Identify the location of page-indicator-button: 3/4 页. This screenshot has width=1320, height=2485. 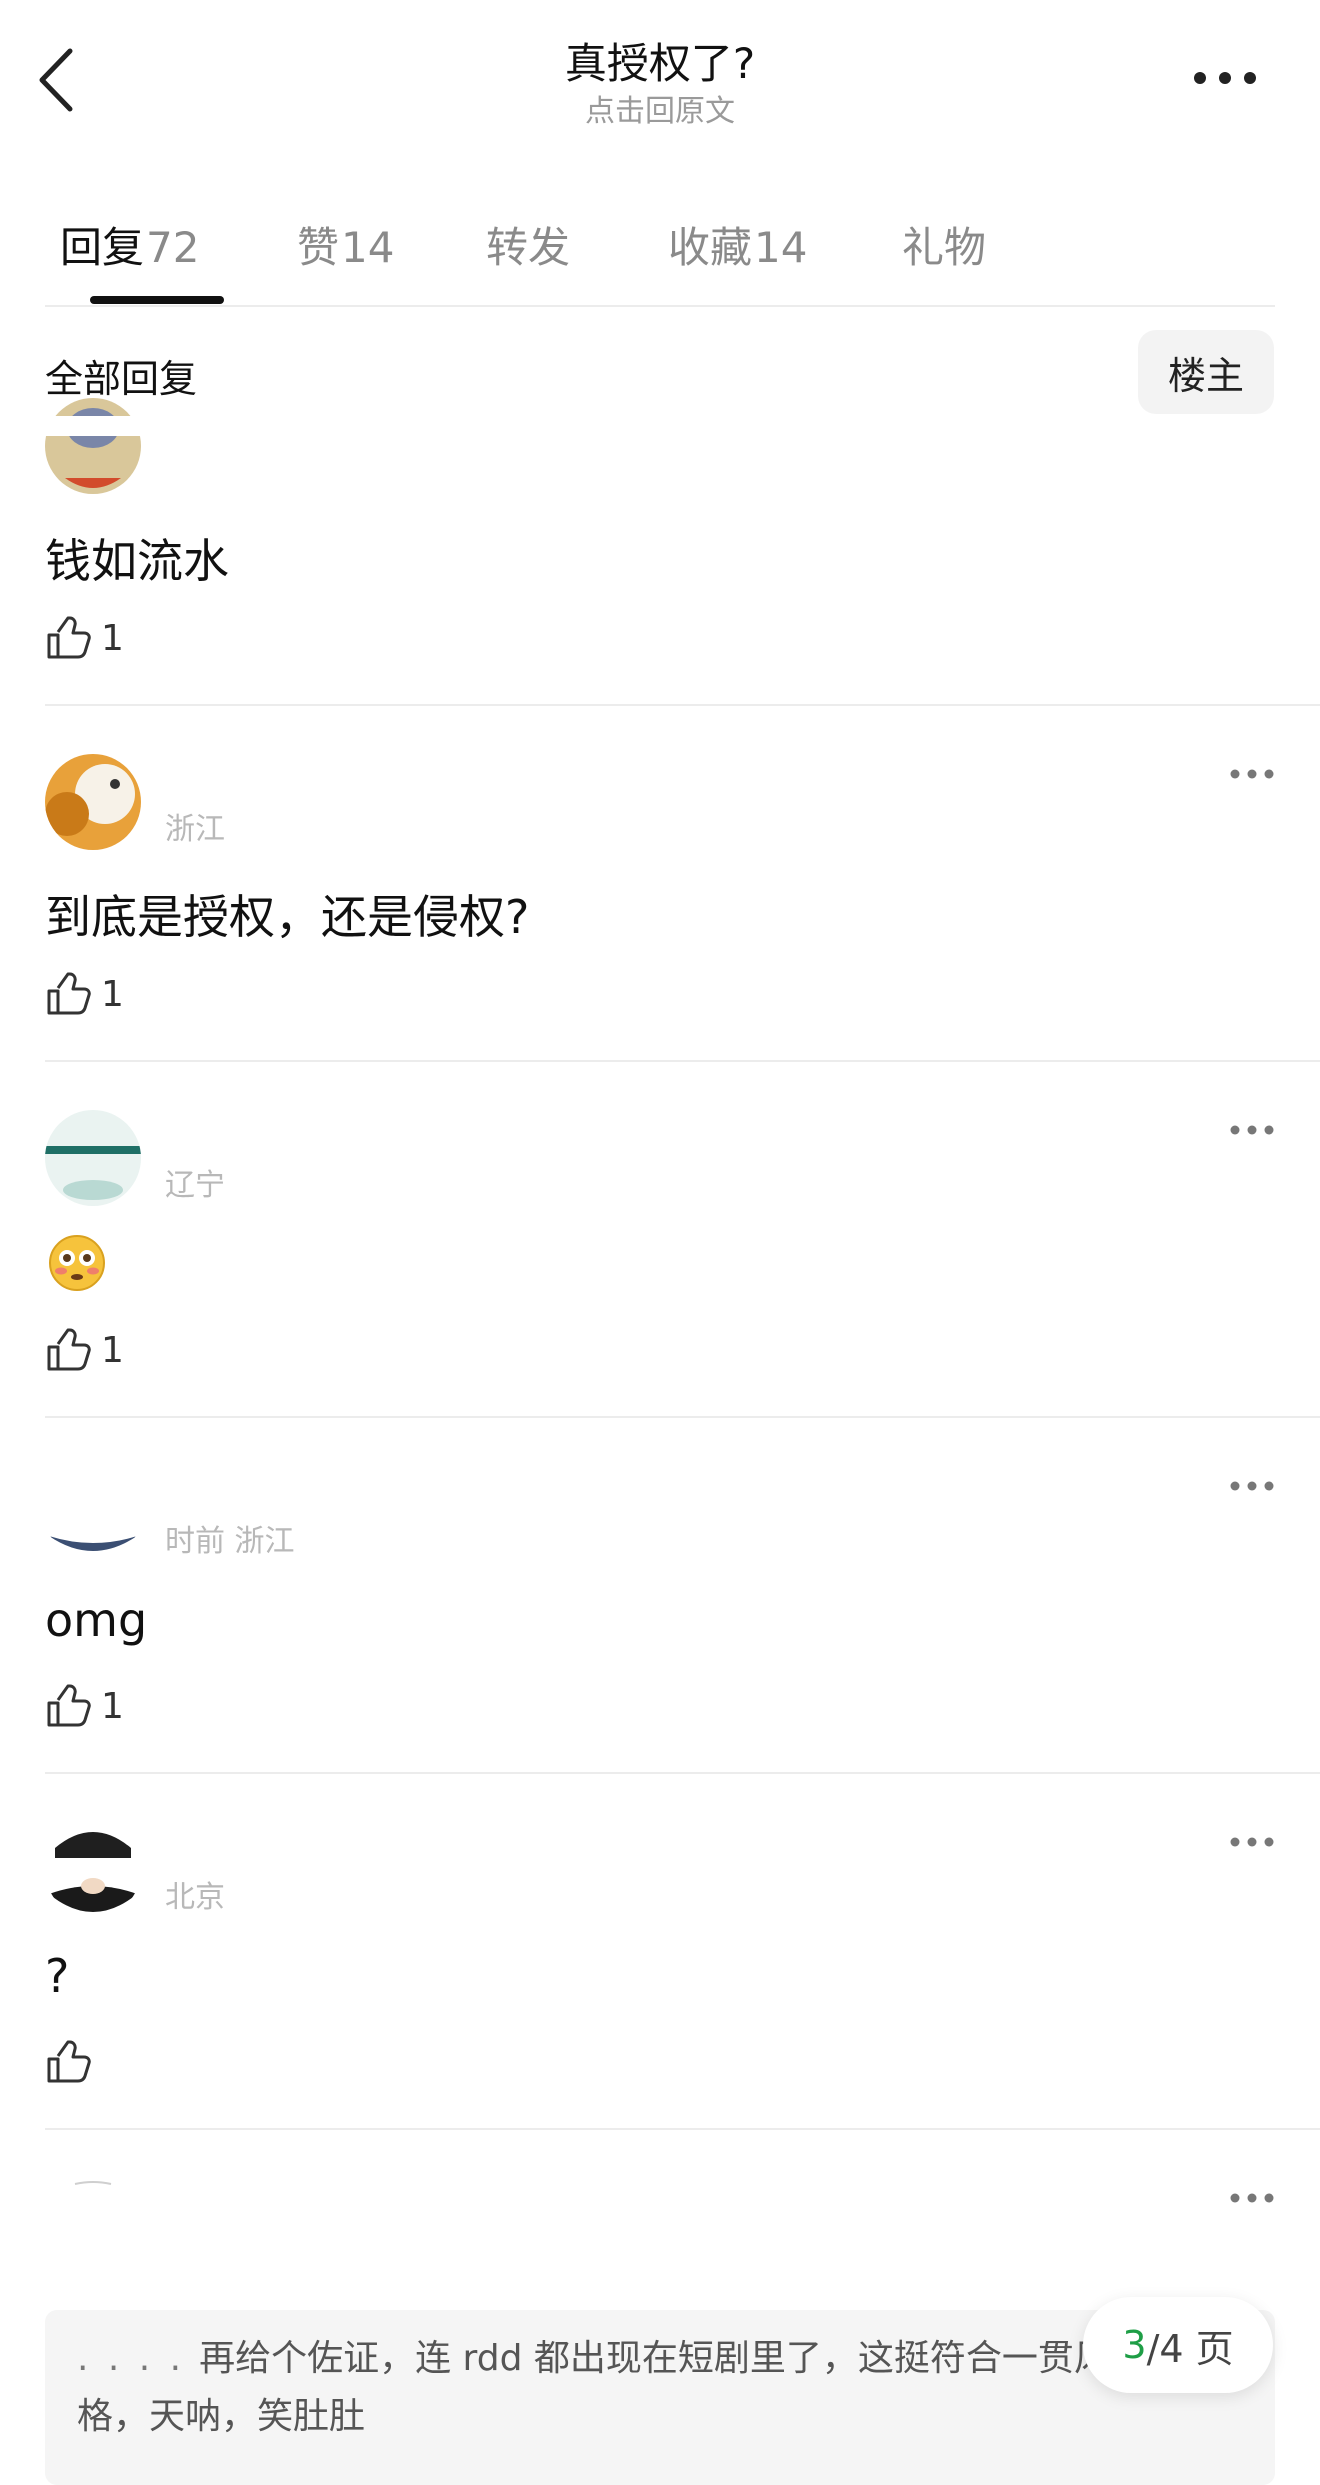
(1178, 2345).